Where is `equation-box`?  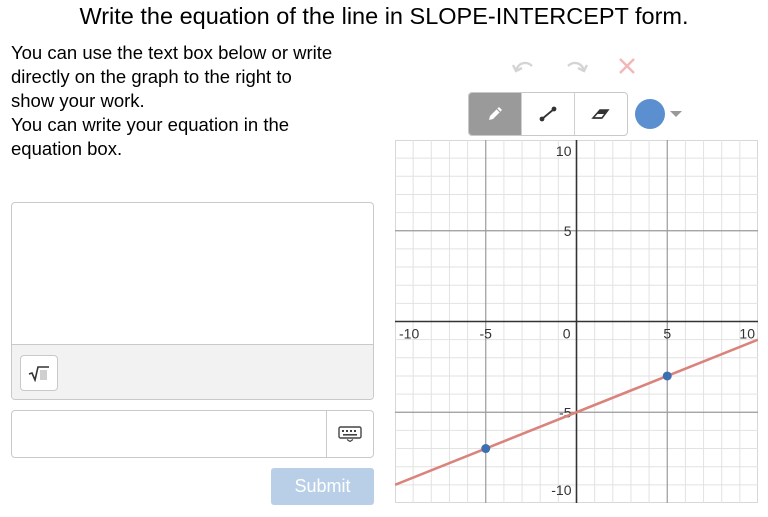
equation-box is located at coordinates (192, 434).